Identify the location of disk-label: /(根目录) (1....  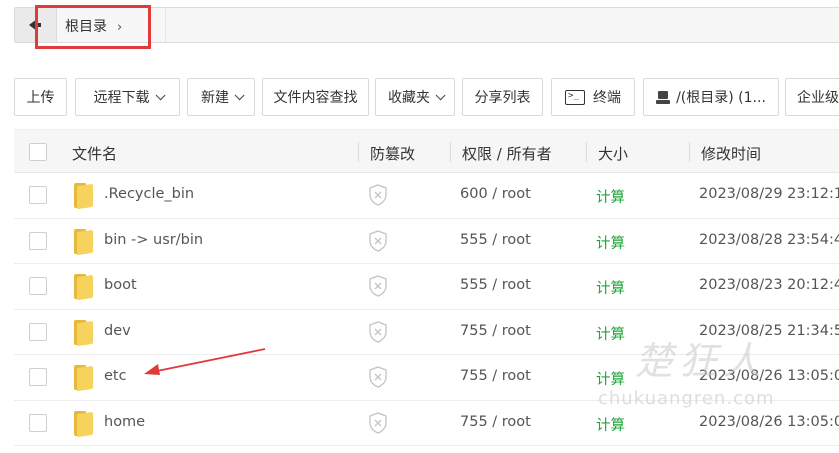
(721, 98).